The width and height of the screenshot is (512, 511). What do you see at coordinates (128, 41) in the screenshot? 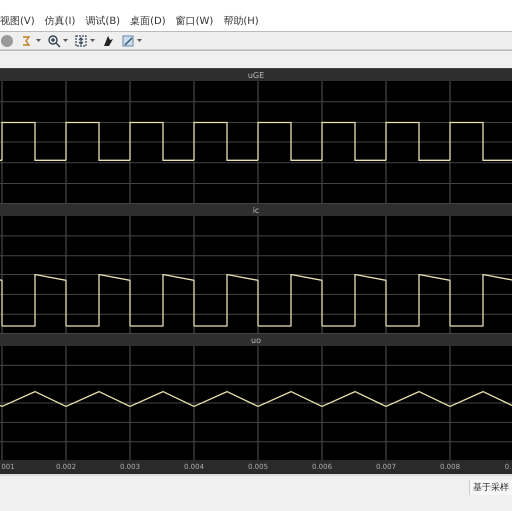
I see `edit-icon` at bounding box center [128, 41].